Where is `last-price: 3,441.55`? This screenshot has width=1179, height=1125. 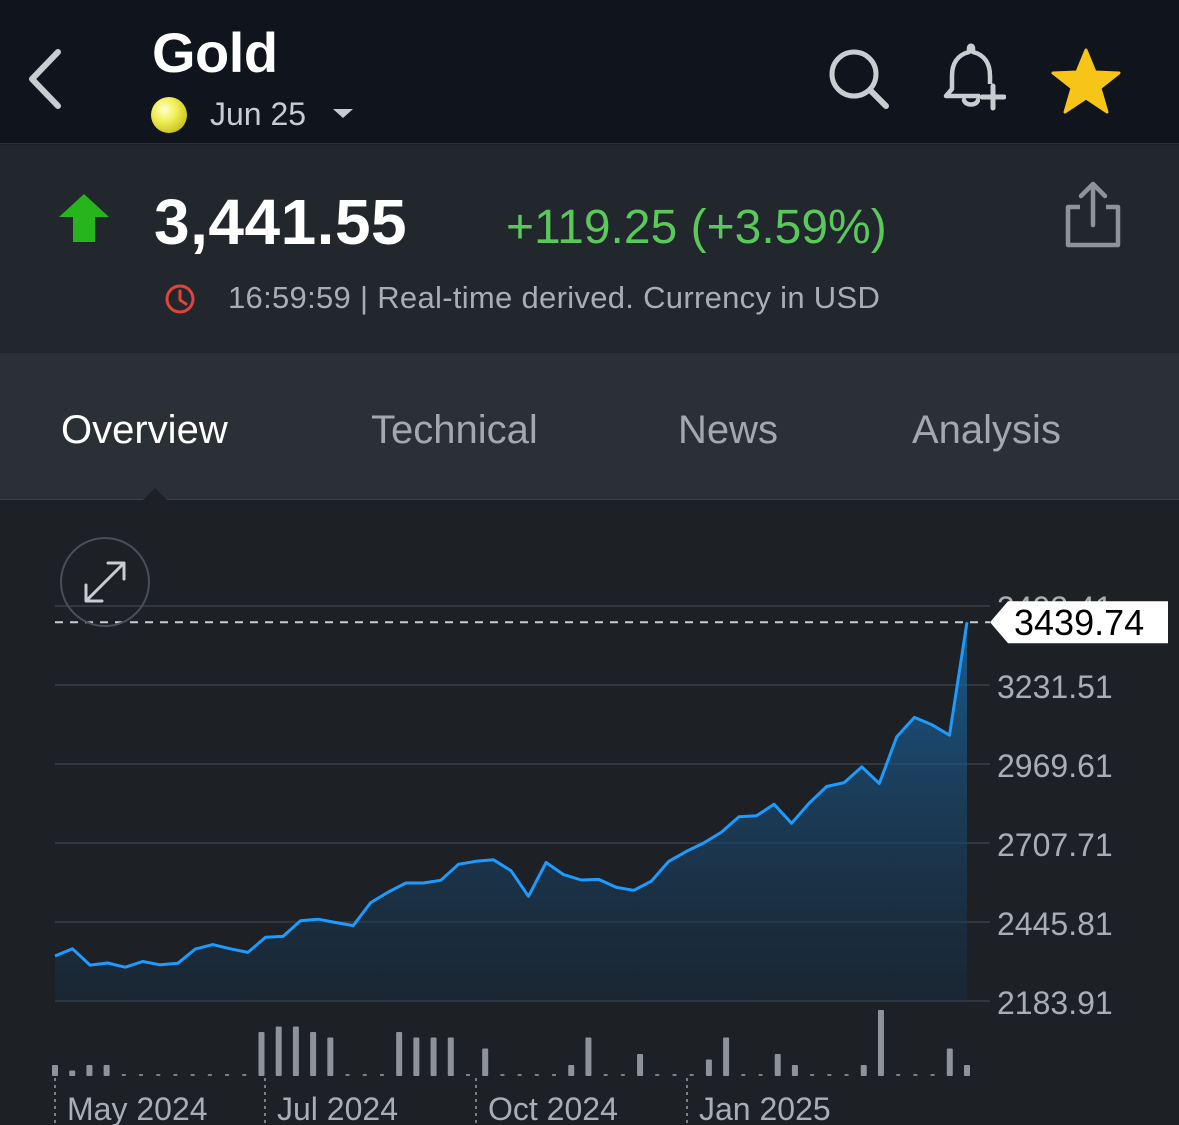
last-price: 3,441.55 is located at coordinates (281, 222).